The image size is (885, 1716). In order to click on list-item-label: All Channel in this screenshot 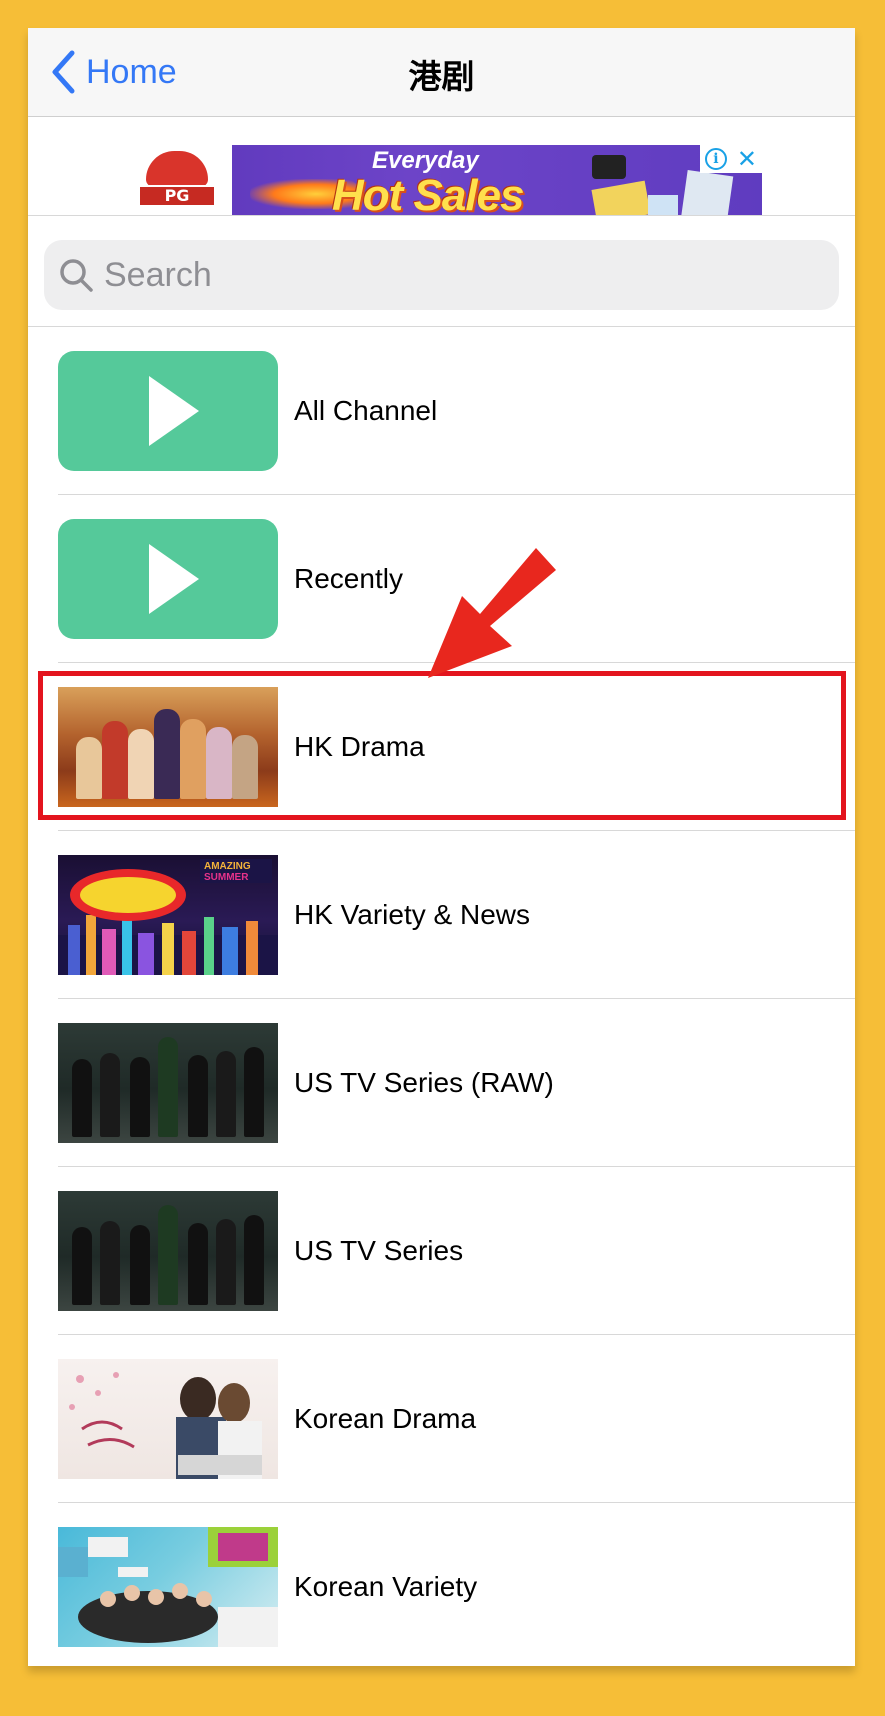, I will do `click(366, 410)`.